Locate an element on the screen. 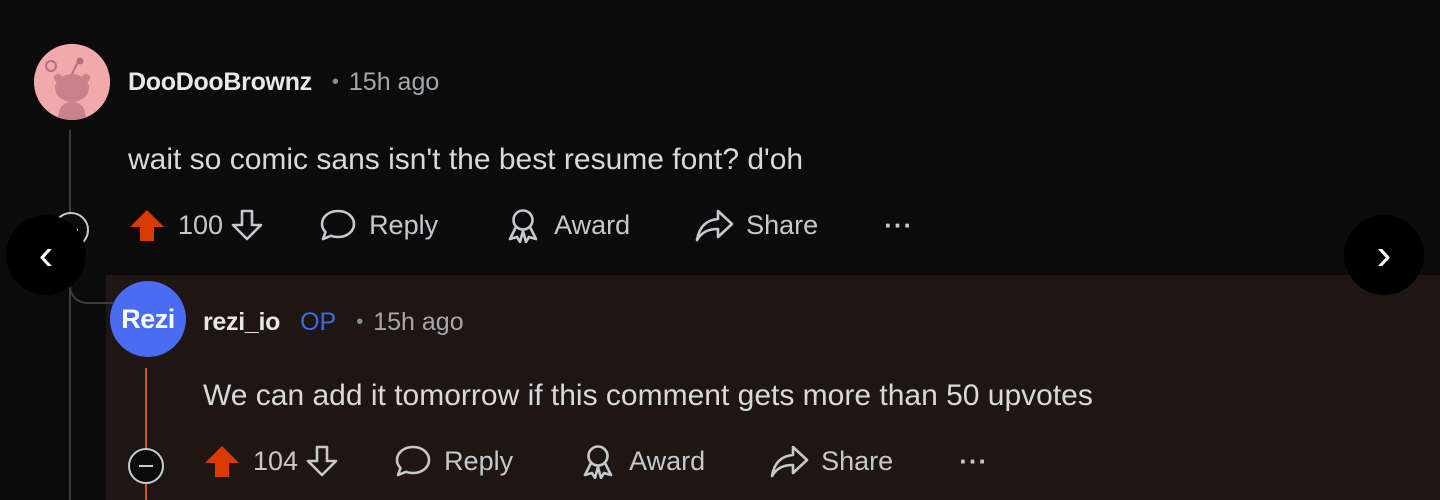 The height and width of the screenshot is (500, 1440). collapse-toggle is located at coordinates (146, 466).